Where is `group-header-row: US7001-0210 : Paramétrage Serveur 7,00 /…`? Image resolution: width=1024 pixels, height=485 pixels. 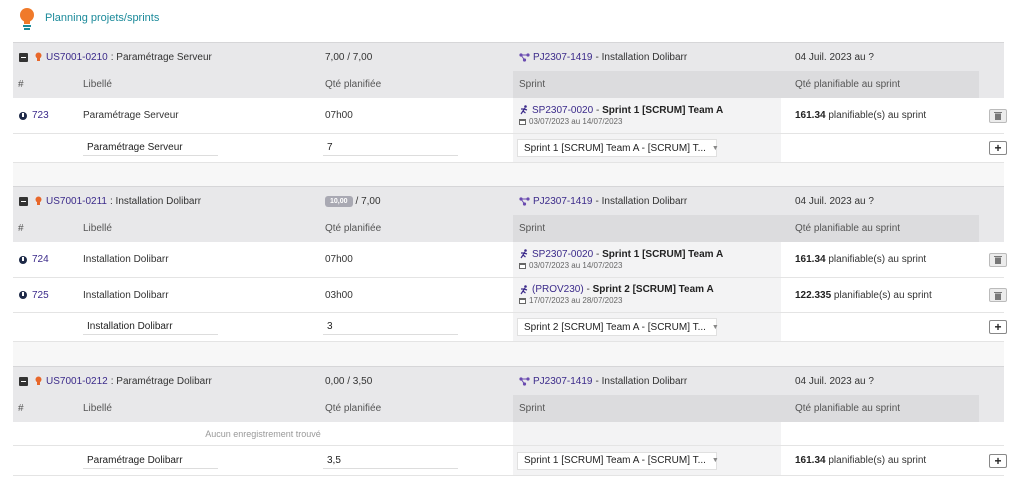
group-header-row: US7001-0210 : Paramétrage Serveur 7,00 /… is located at coordinates (508, 56).